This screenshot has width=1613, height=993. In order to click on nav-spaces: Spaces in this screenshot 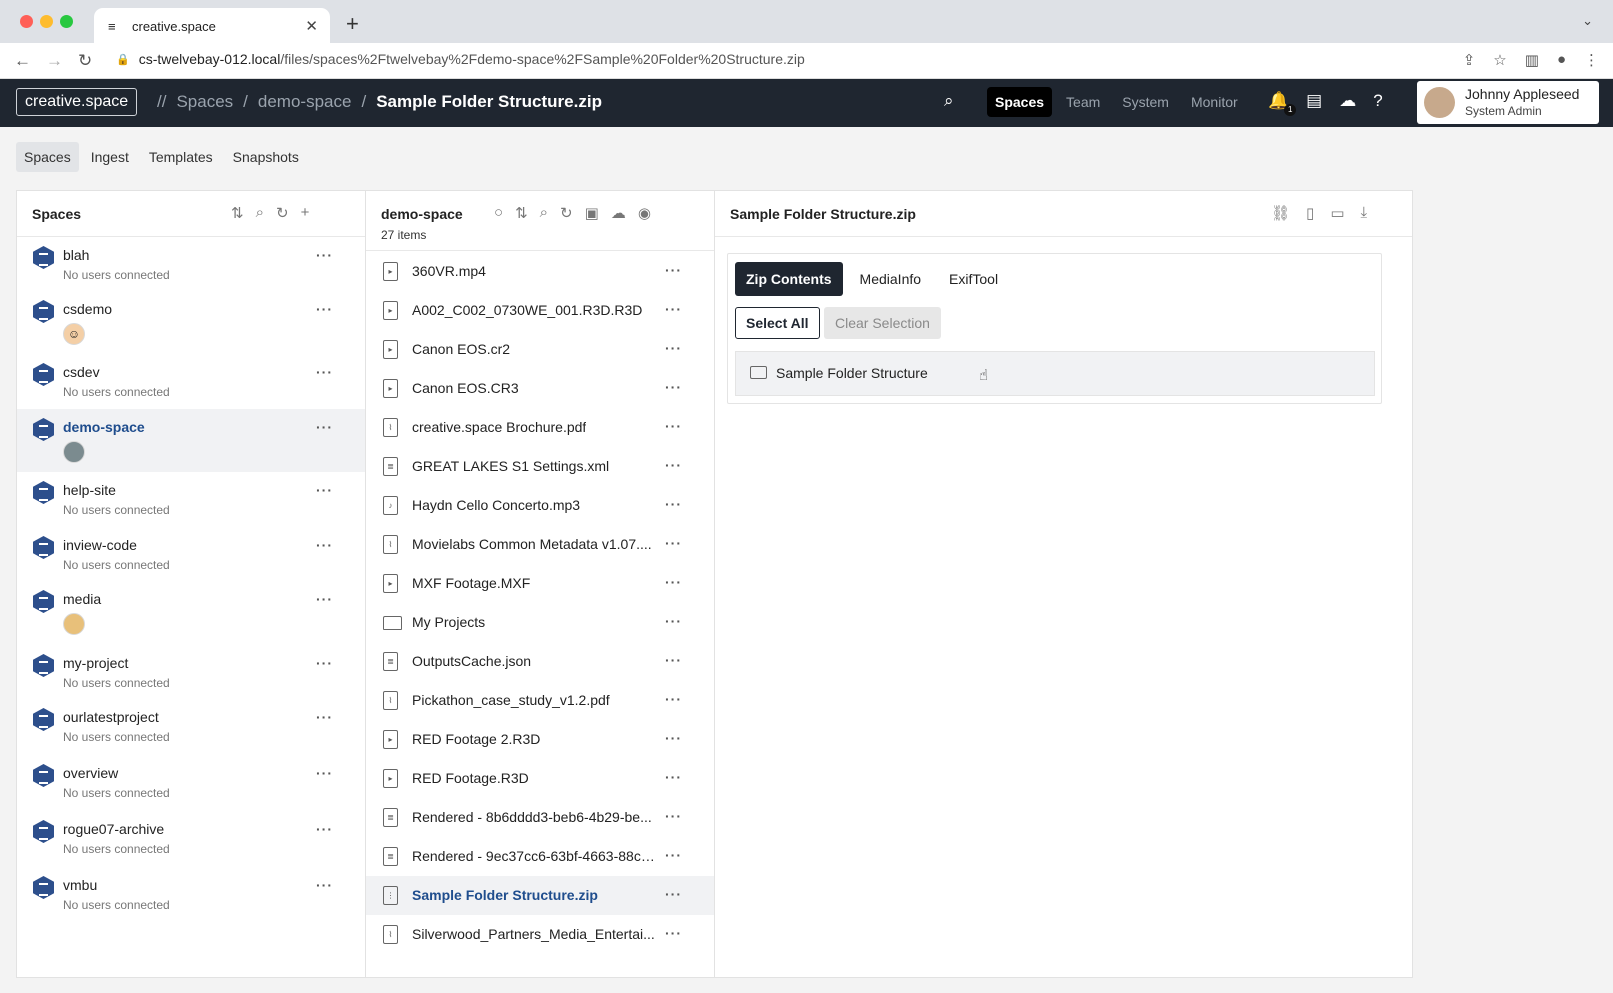, I will do `click(1020, 102)`.